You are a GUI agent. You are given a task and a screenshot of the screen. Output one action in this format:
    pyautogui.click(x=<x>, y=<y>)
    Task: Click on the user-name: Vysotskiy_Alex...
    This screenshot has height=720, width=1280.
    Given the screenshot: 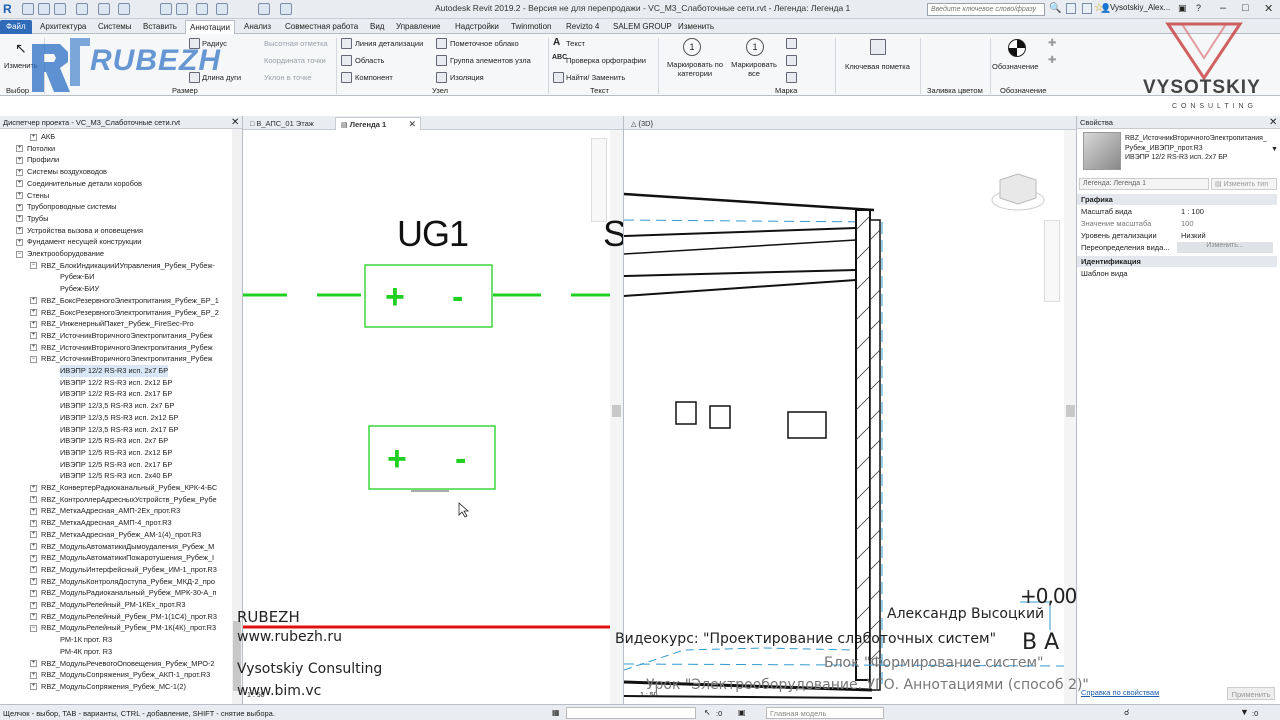 What is the action you would take?
    pyautogui.click(x=1140, y=7)
    